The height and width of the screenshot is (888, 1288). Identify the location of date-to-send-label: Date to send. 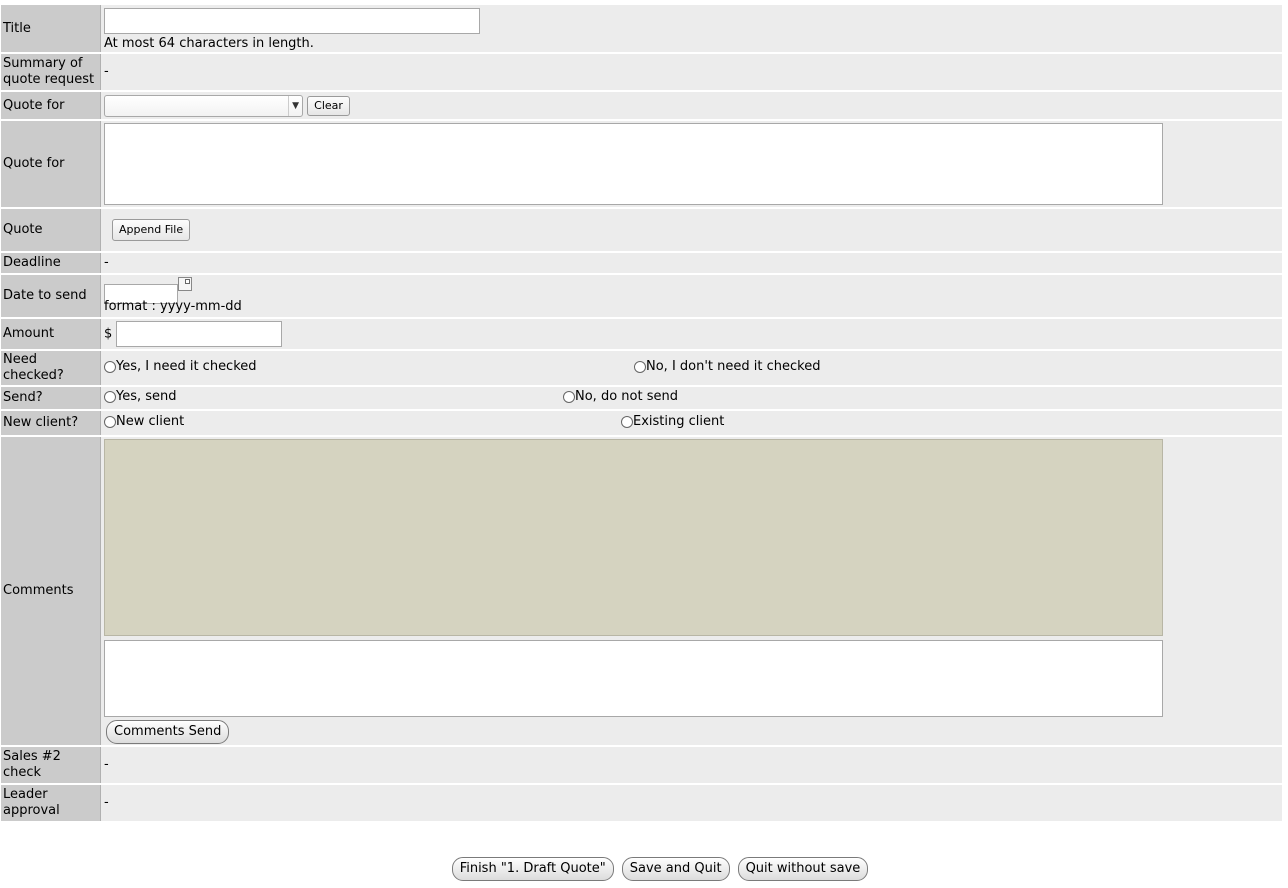
(51, 296).